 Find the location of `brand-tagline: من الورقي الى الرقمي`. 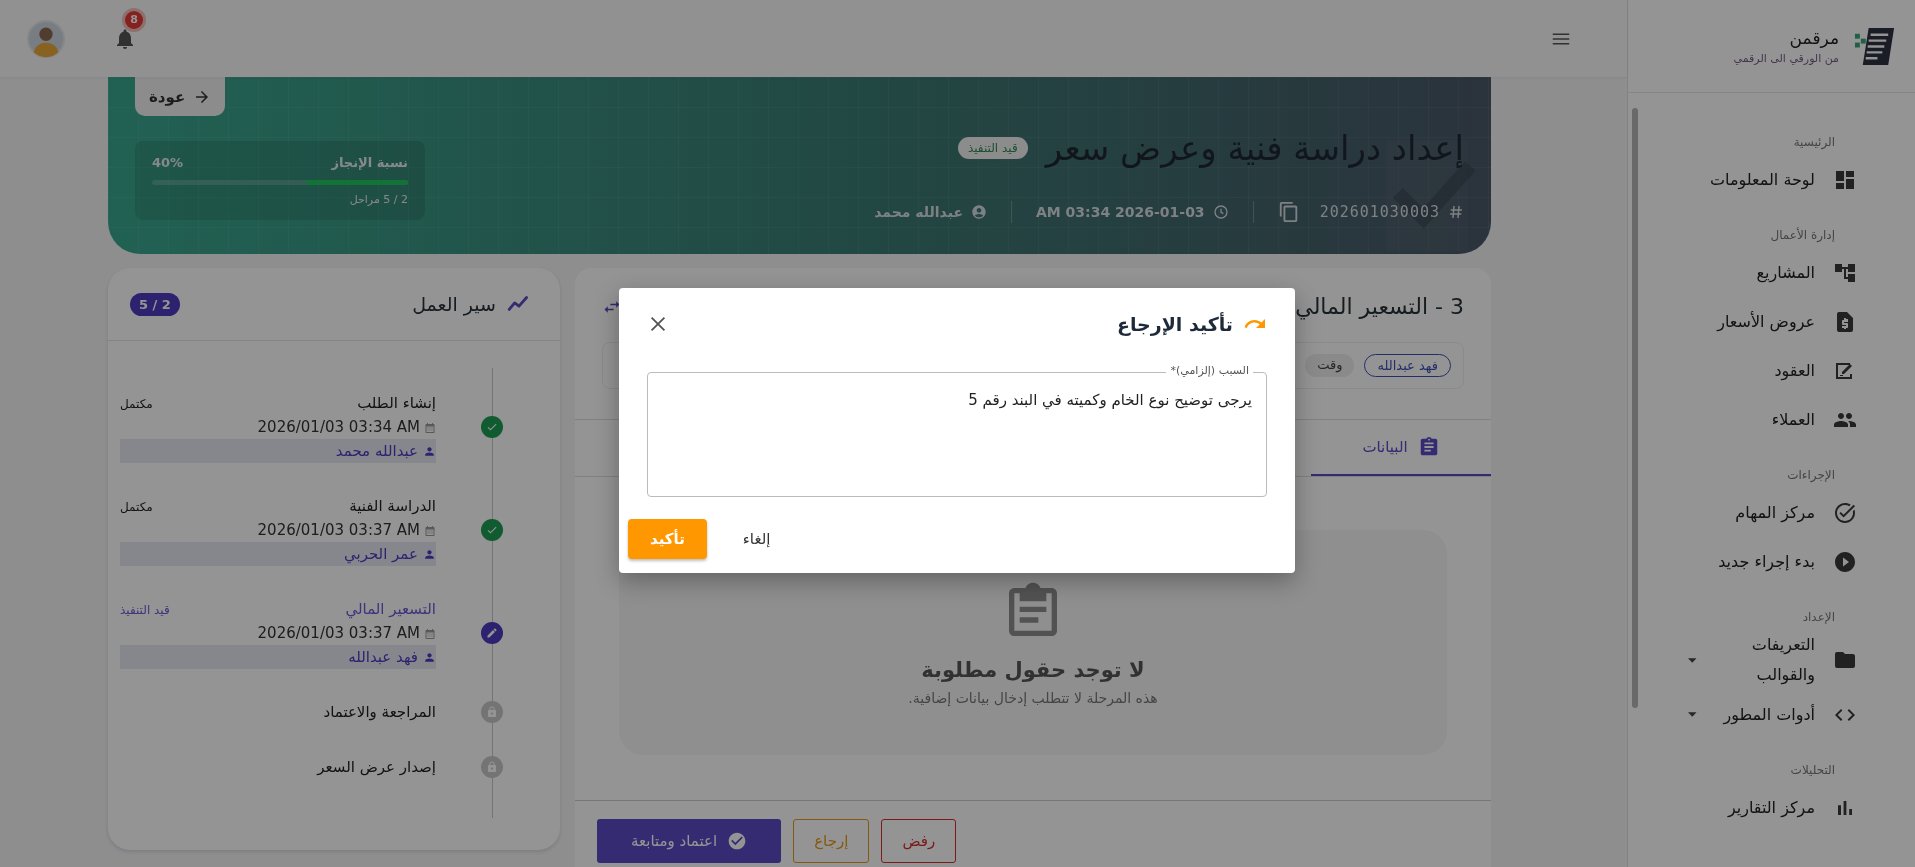

brand-tagline: من الورقي الى الرقمي is located at coordinates (1786, 58).